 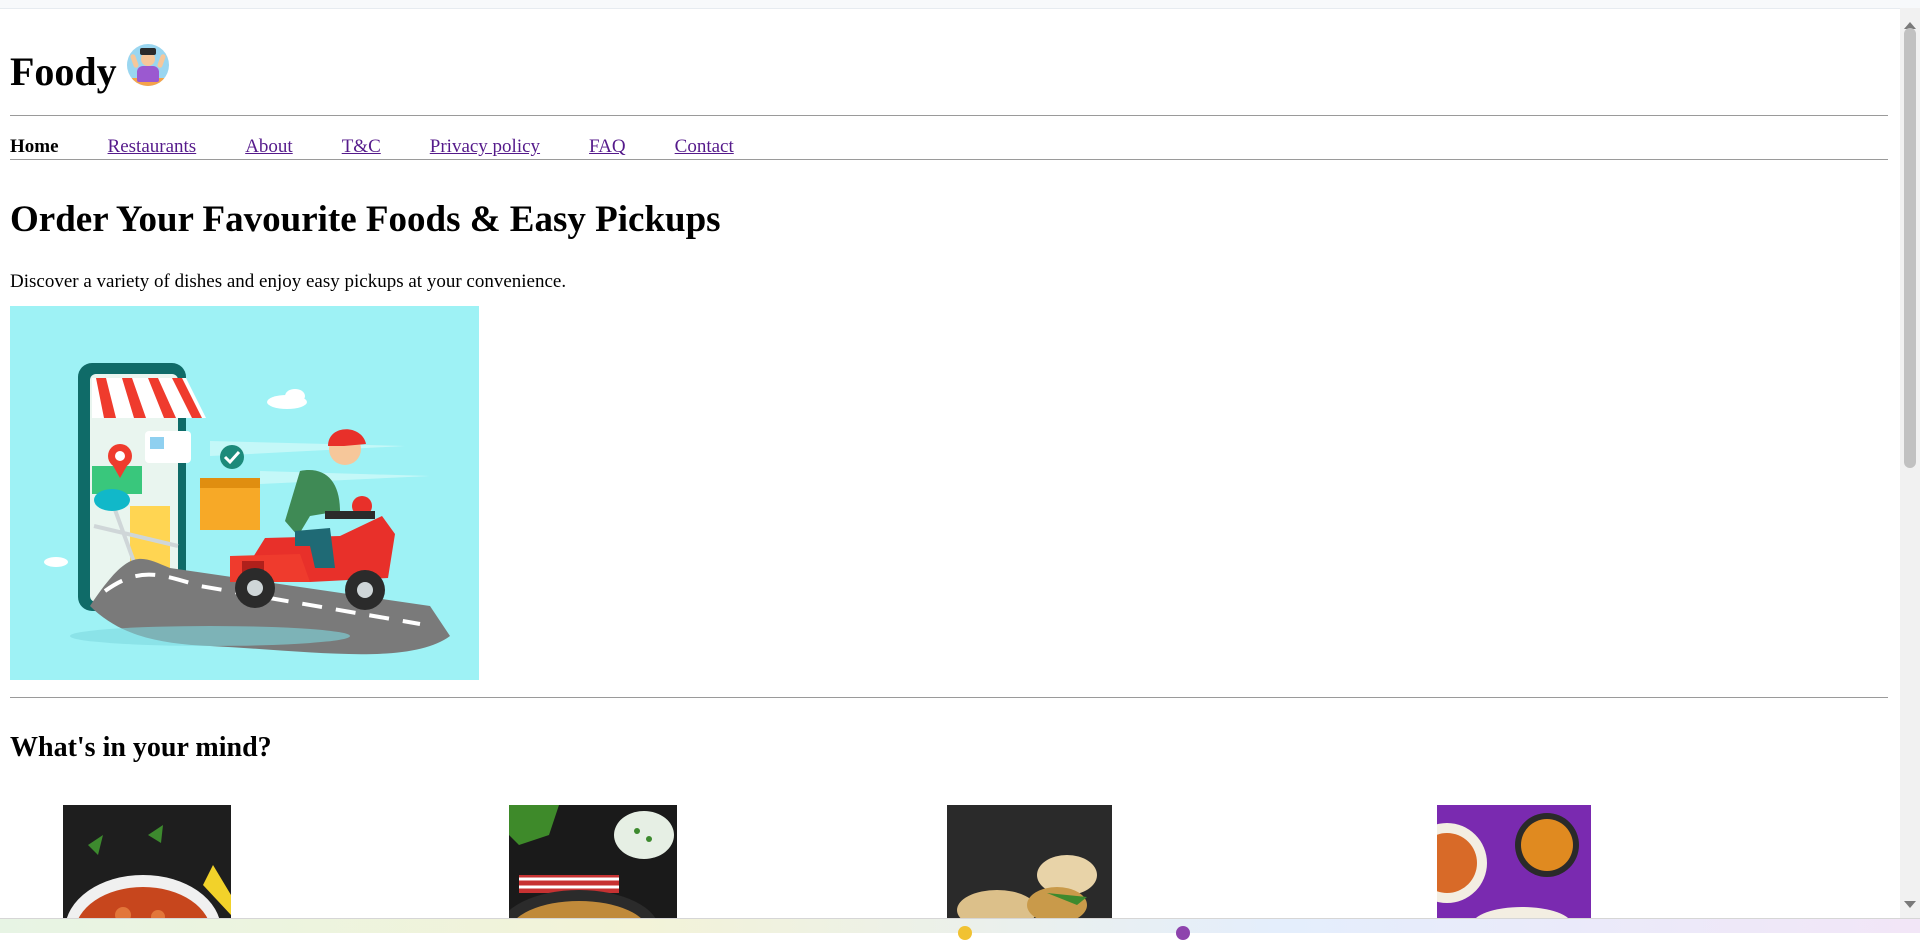 I want to click on nav-top-divider, so click(x=949, y=115).